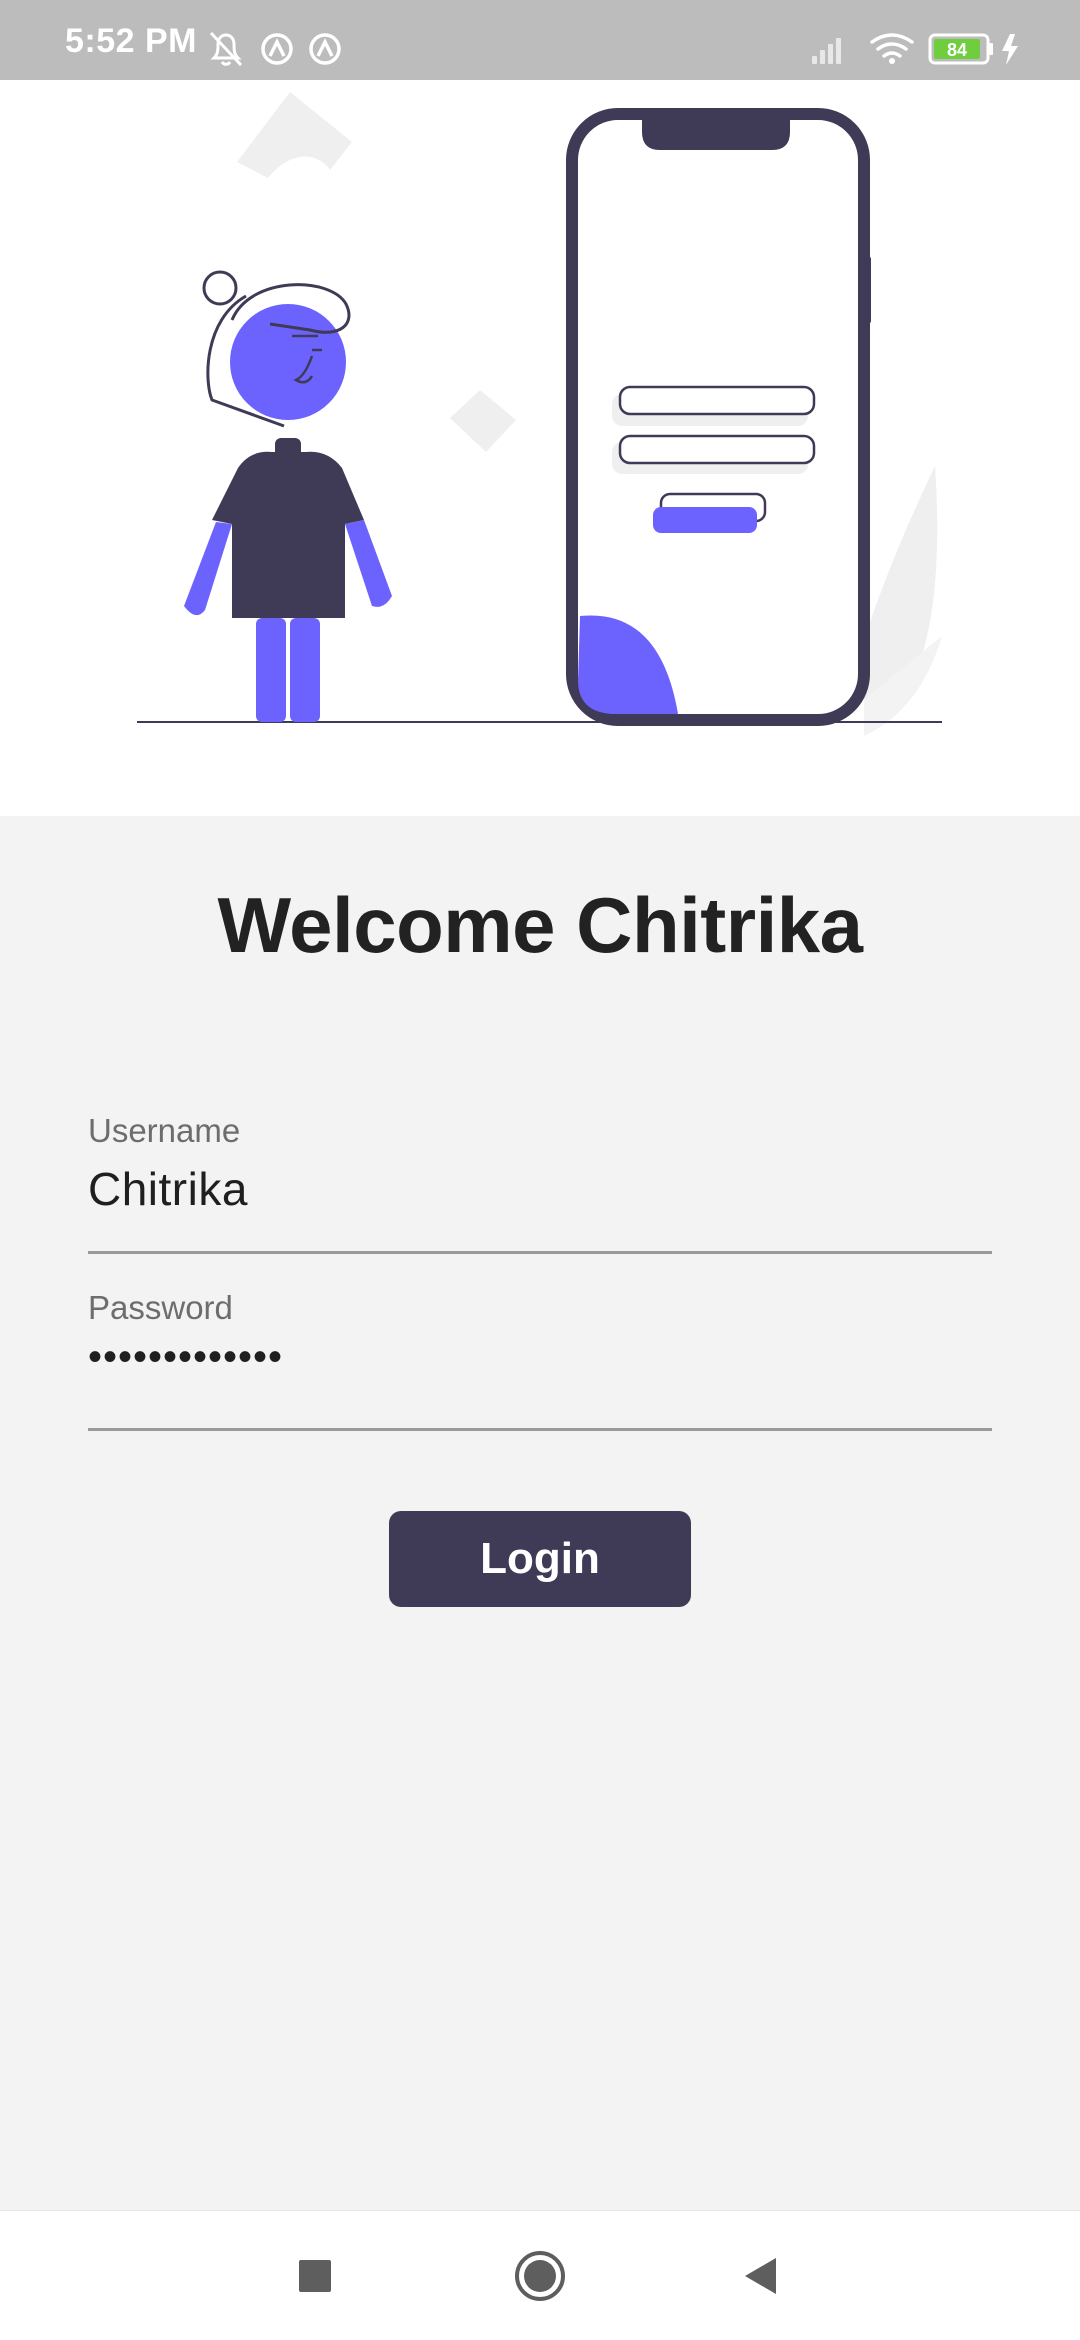  I want to click on password-input: •••••••••••••, so click(185, 1357).